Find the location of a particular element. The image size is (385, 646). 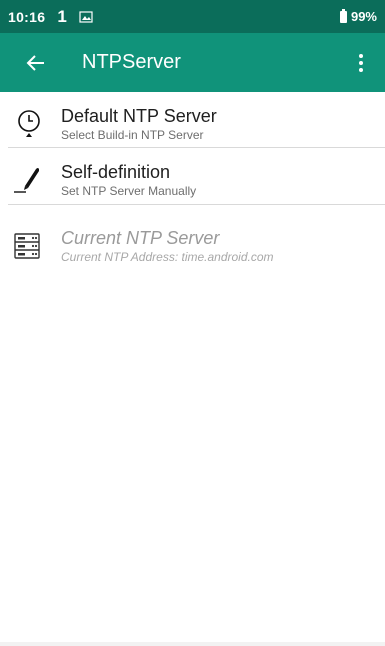

server-icon is located at coordinates (27, 246).